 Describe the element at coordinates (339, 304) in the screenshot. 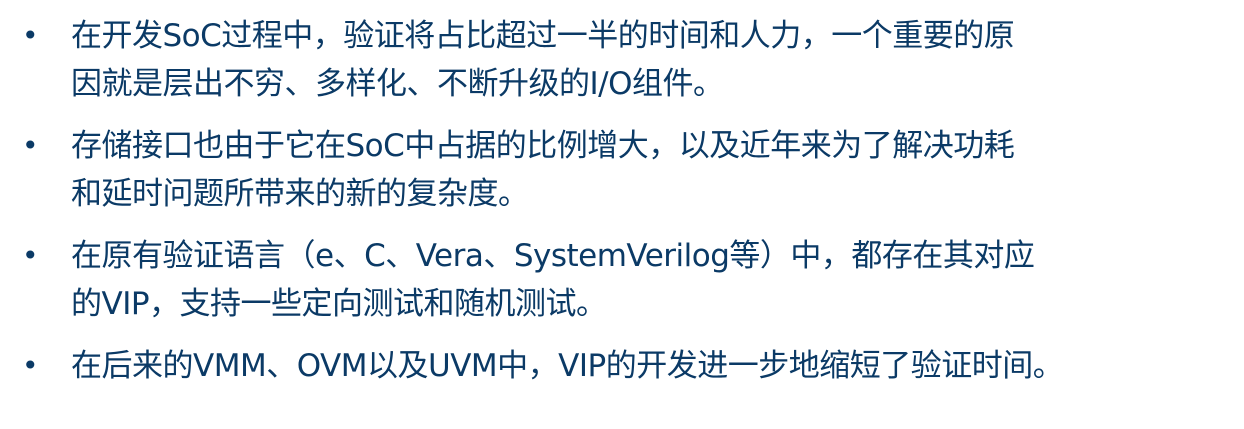

I see `bullet-line: 的VIP，支持一些定向测试和随机测试。` at that location.